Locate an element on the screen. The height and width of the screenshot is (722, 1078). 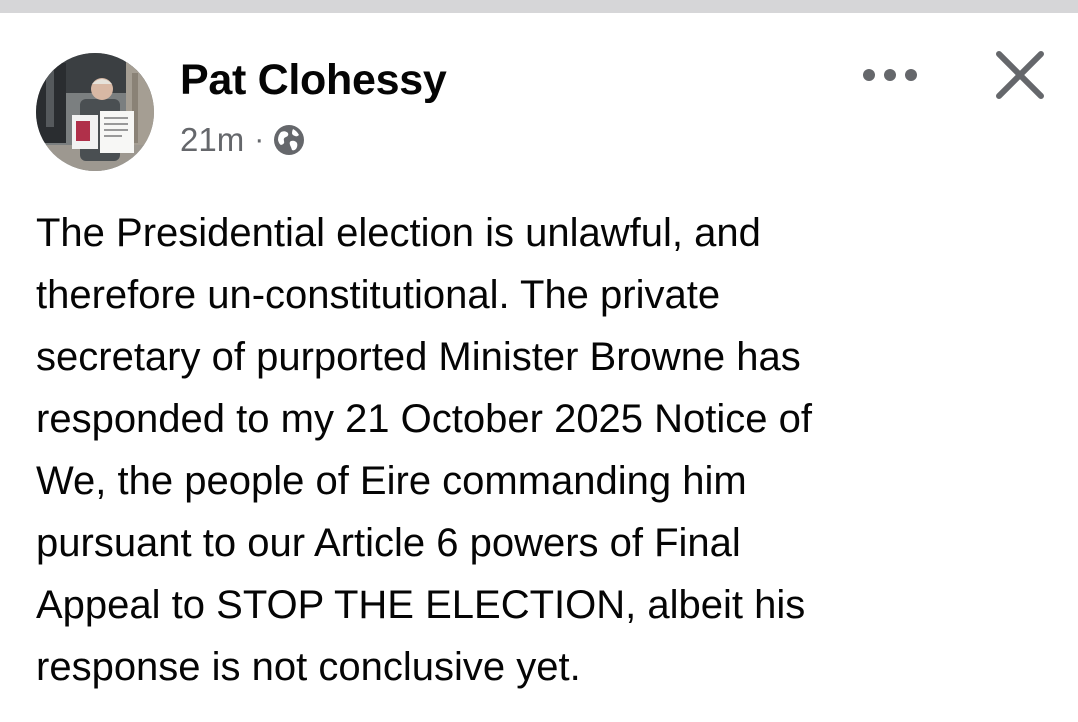
more-horizontal-icon is located at coordinates (890, 75).